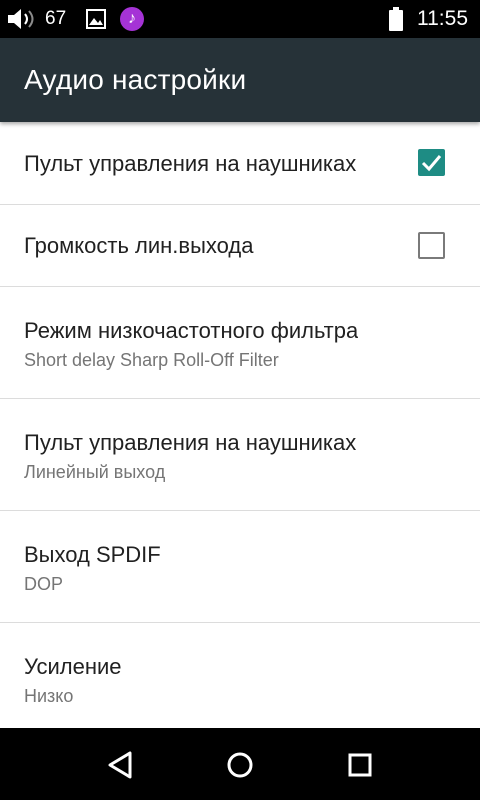  I want to click on app-bar: Аудио настройки, so click(240, 80).